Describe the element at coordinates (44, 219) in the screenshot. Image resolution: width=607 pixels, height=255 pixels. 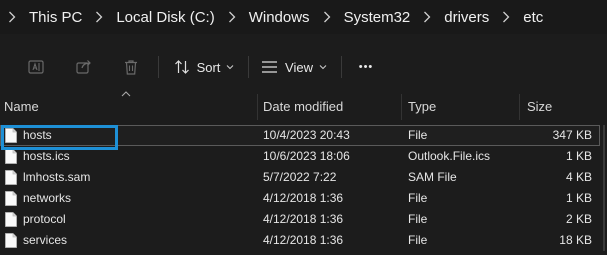
I see `file-name: protocol` at that location.